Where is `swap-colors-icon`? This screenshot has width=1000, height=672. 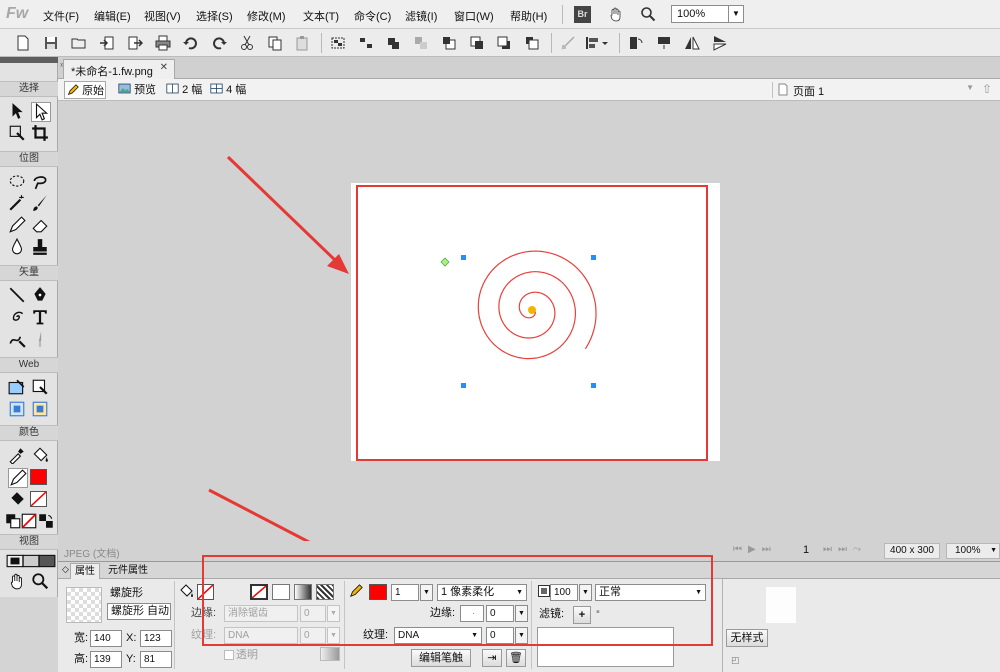
swap-colors-icon is located at coordinates (47, 522).